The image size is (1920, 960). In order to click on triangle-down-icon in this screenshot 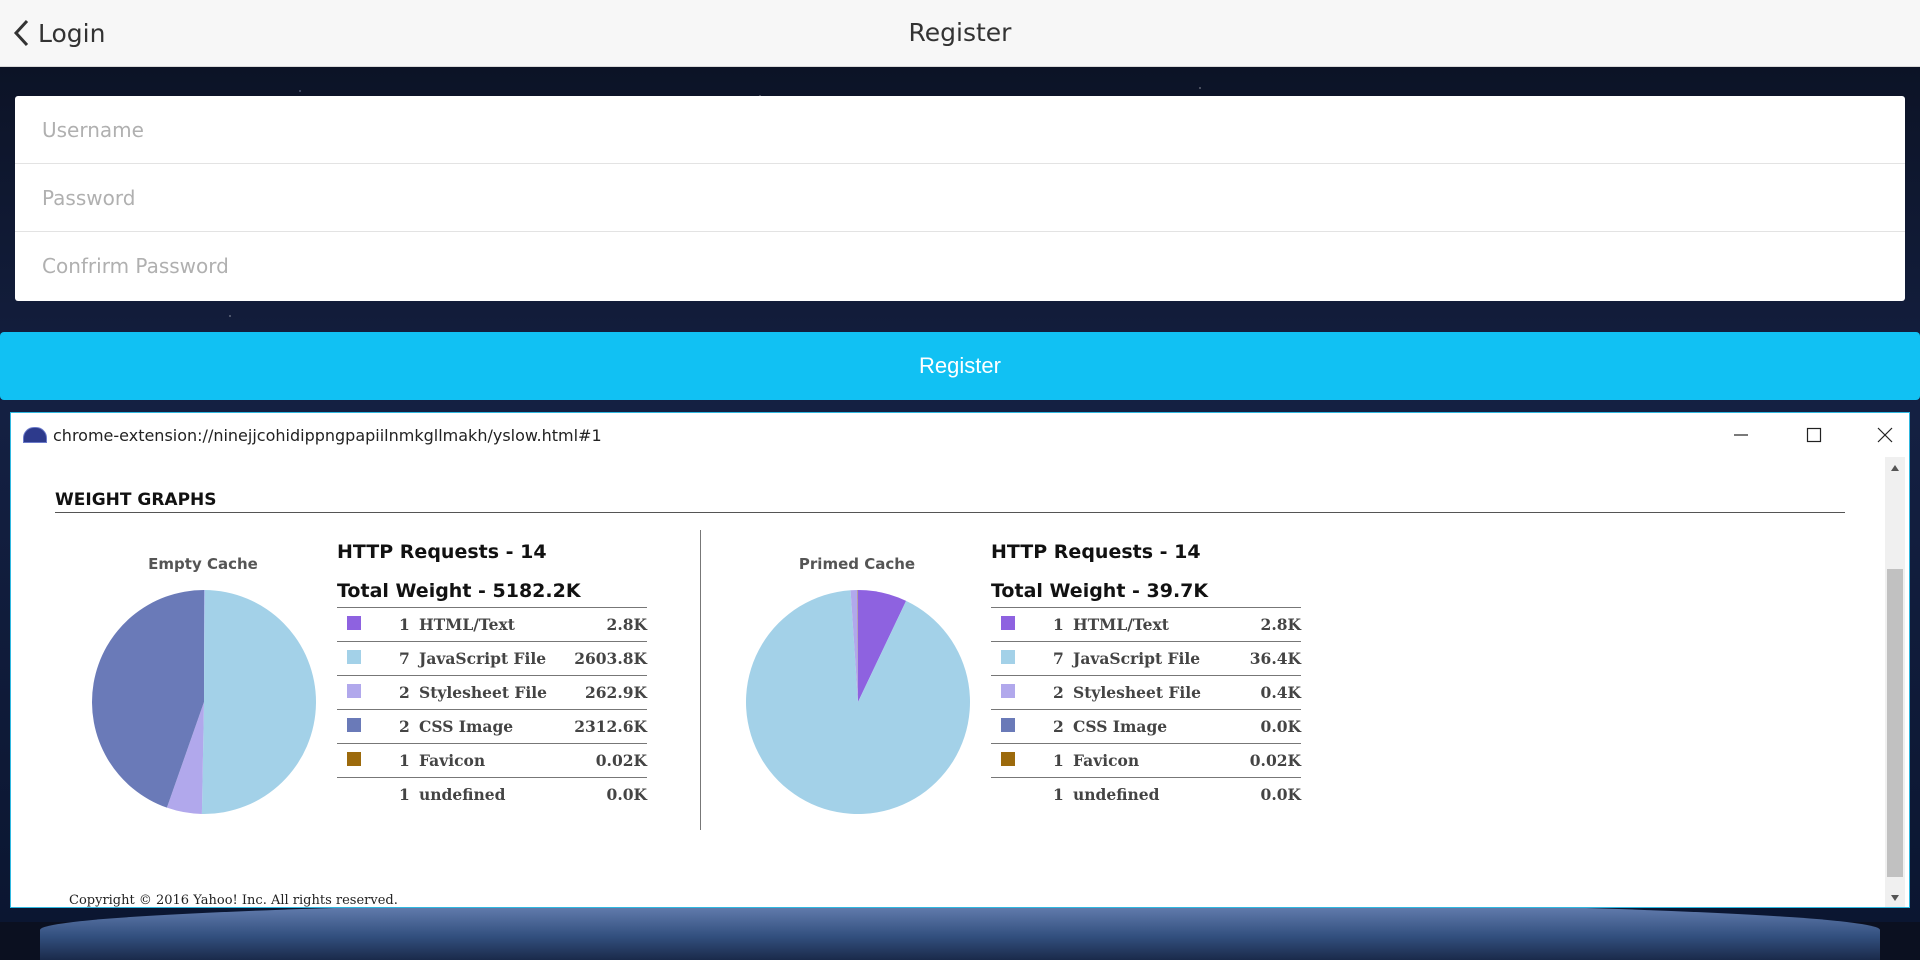, I will do `click(1895, 898)`.